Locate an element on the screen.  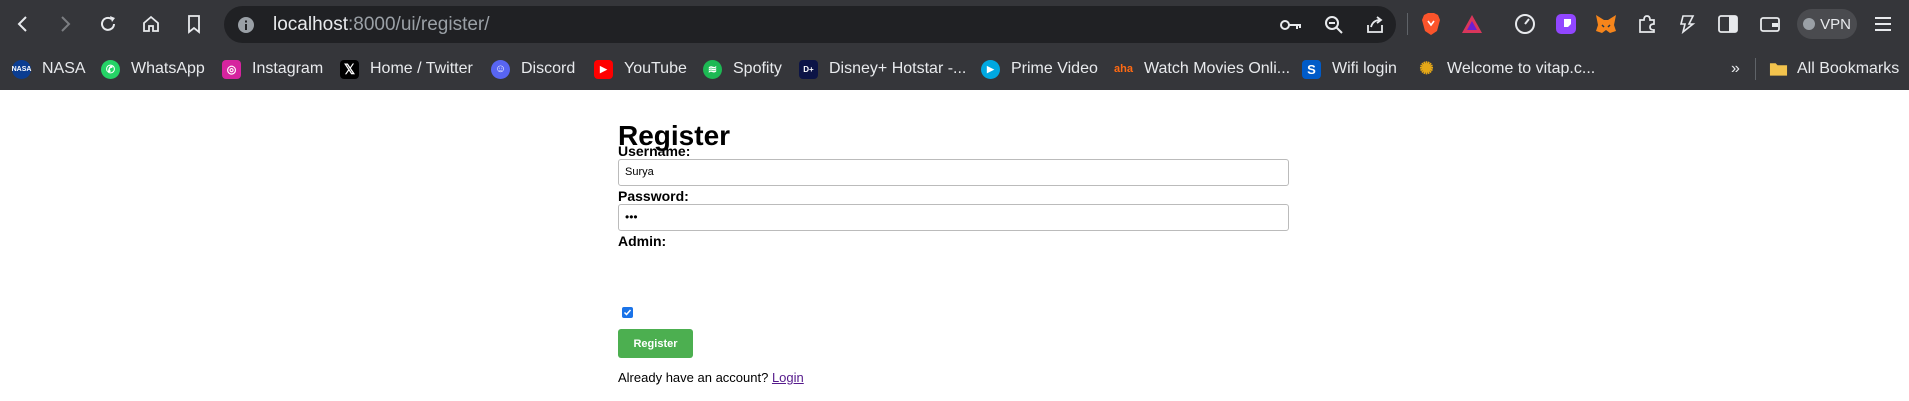
bookmark-youtube: ▶ YouTube is located at coordinates (640, 69).